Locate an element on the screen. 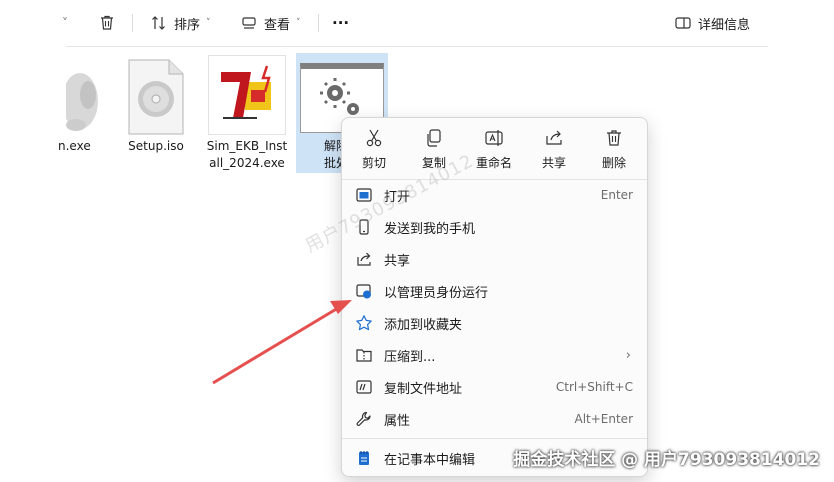  details-pane-icon is located at coordinates (683, 23).